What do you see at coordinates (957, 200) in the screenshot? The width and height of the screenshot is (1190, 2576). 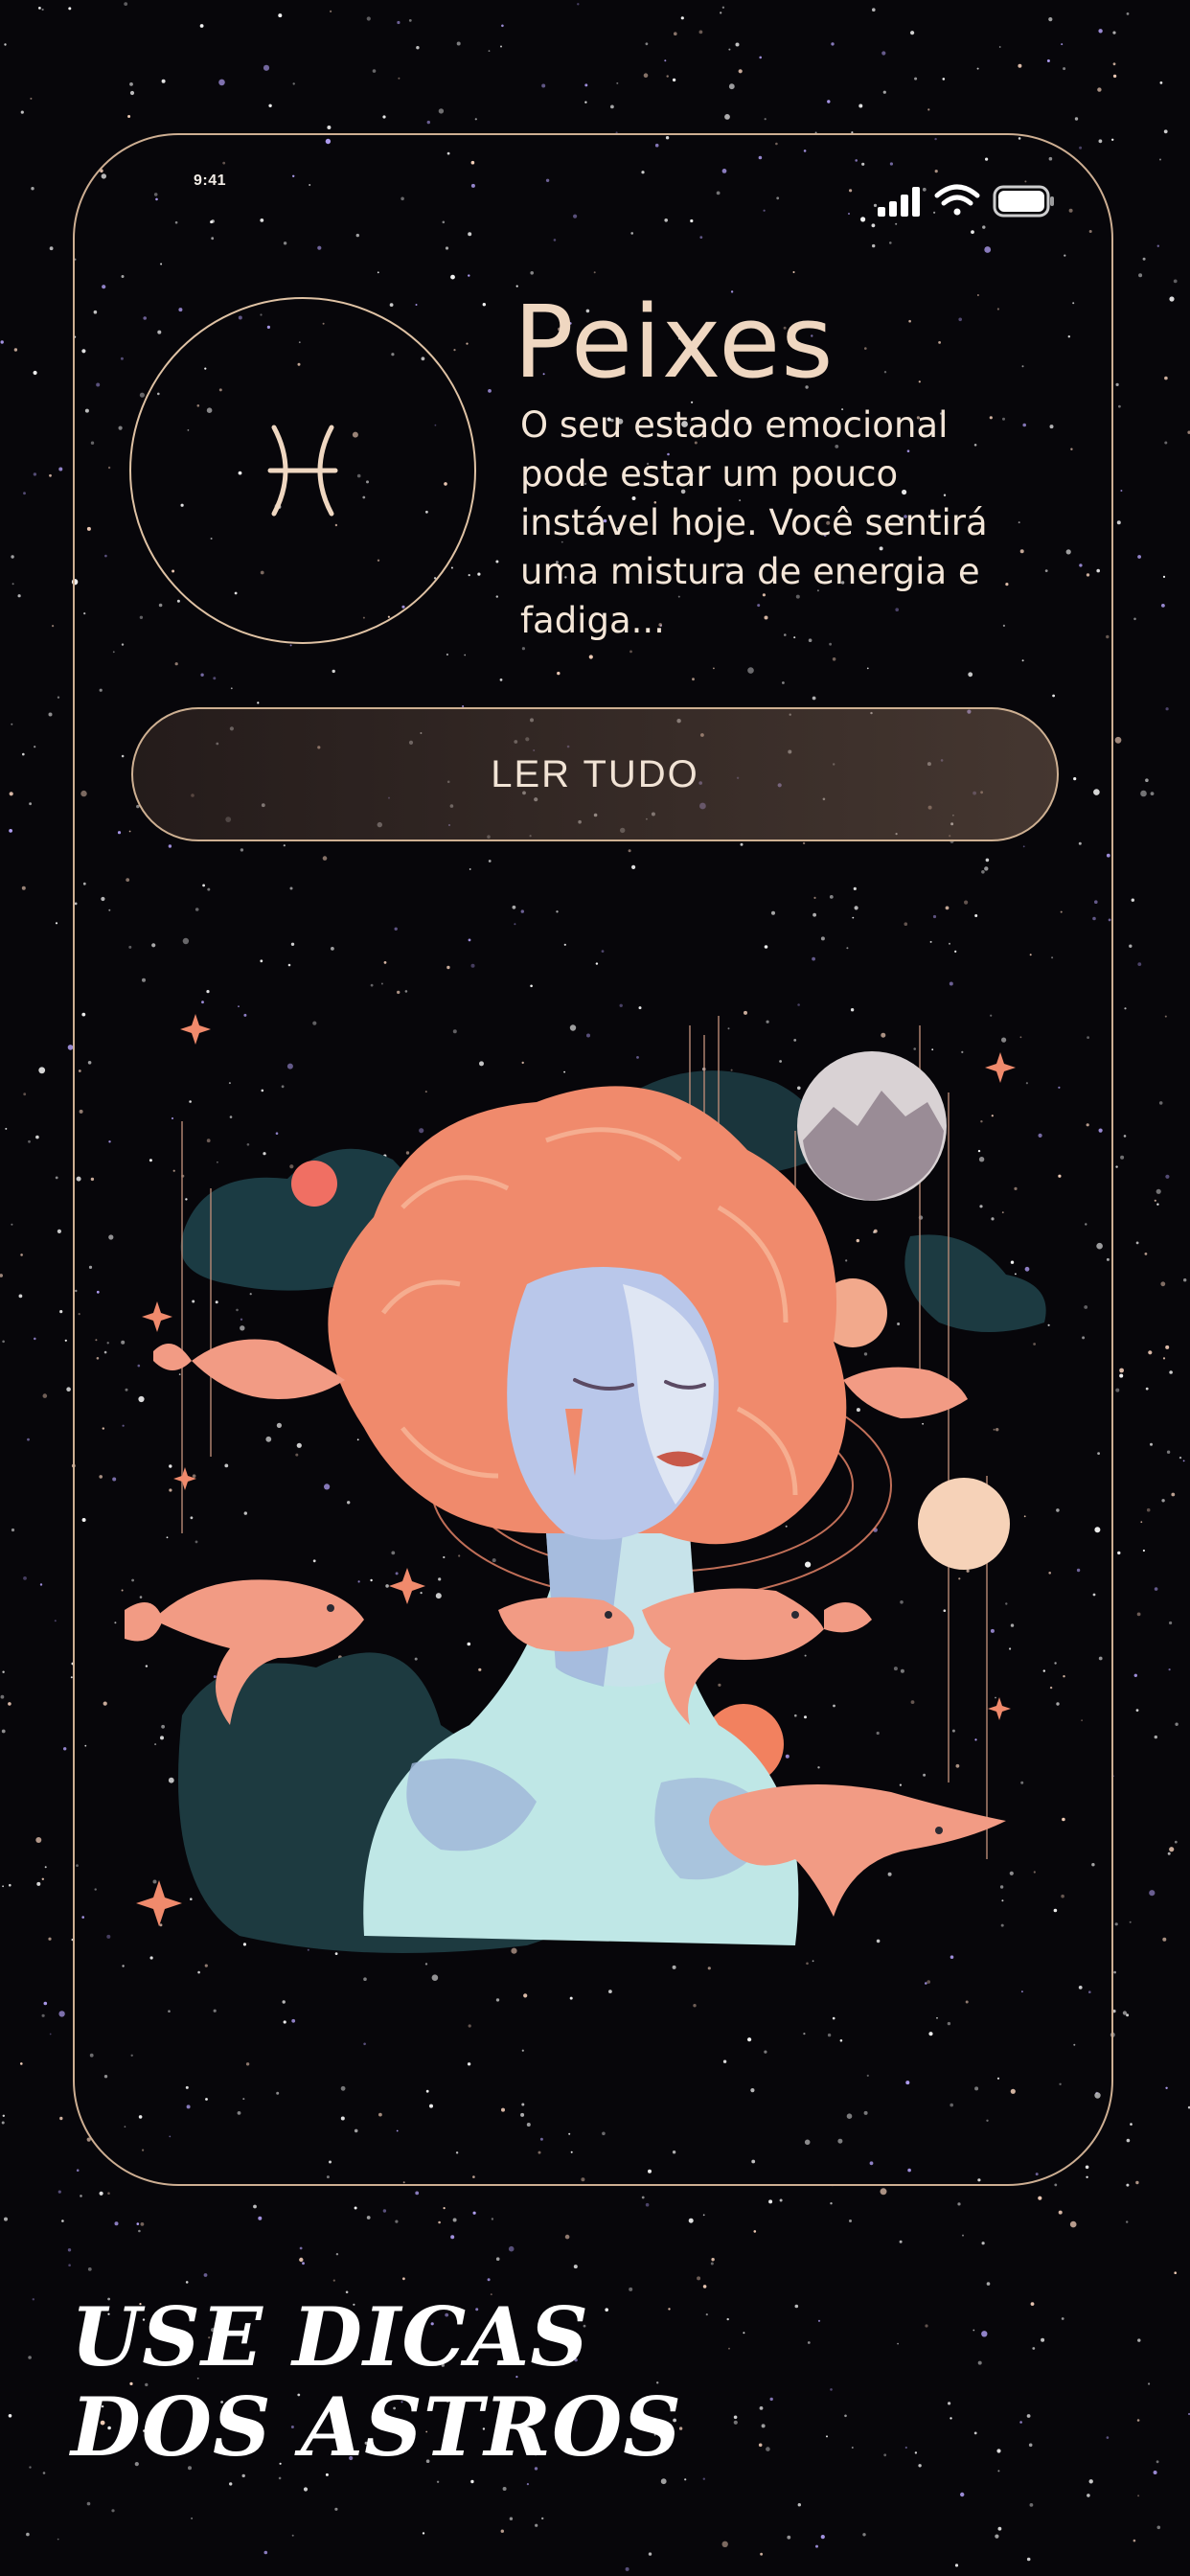 I see `wifi-icon` at bounding box center [957, 200].